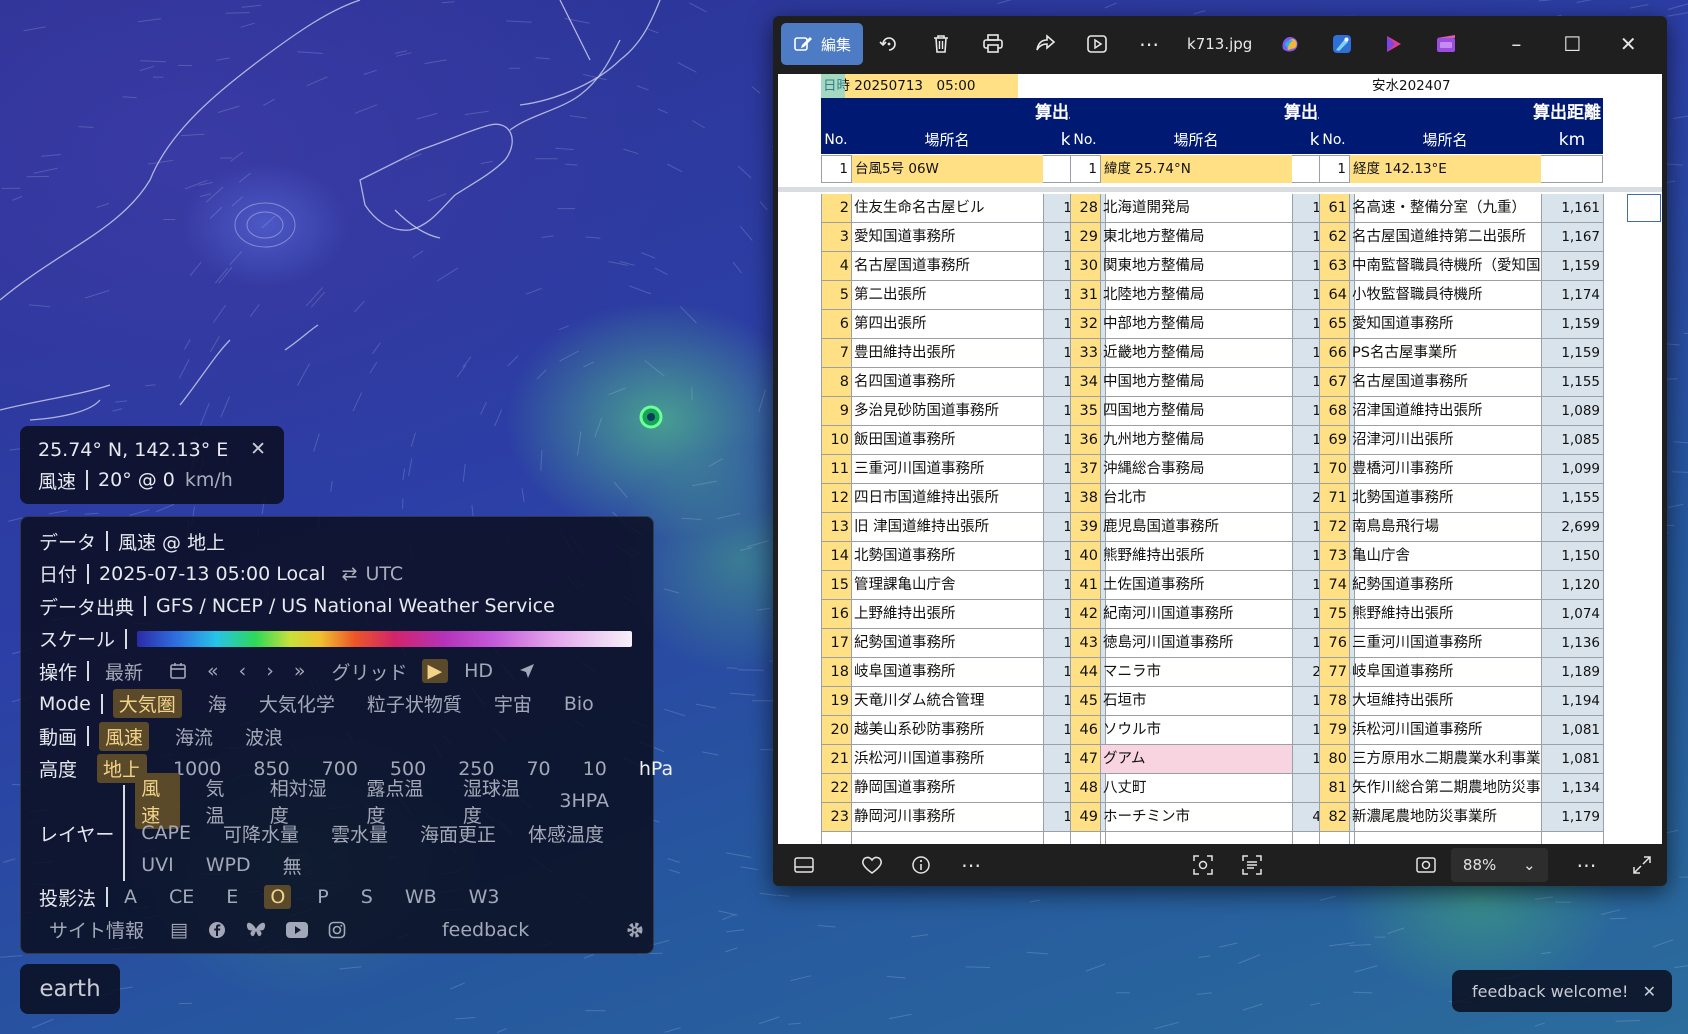  Describe the element at coordinates (1394, 44) in the screenshot. I see `clipchamp-icon` at that location.